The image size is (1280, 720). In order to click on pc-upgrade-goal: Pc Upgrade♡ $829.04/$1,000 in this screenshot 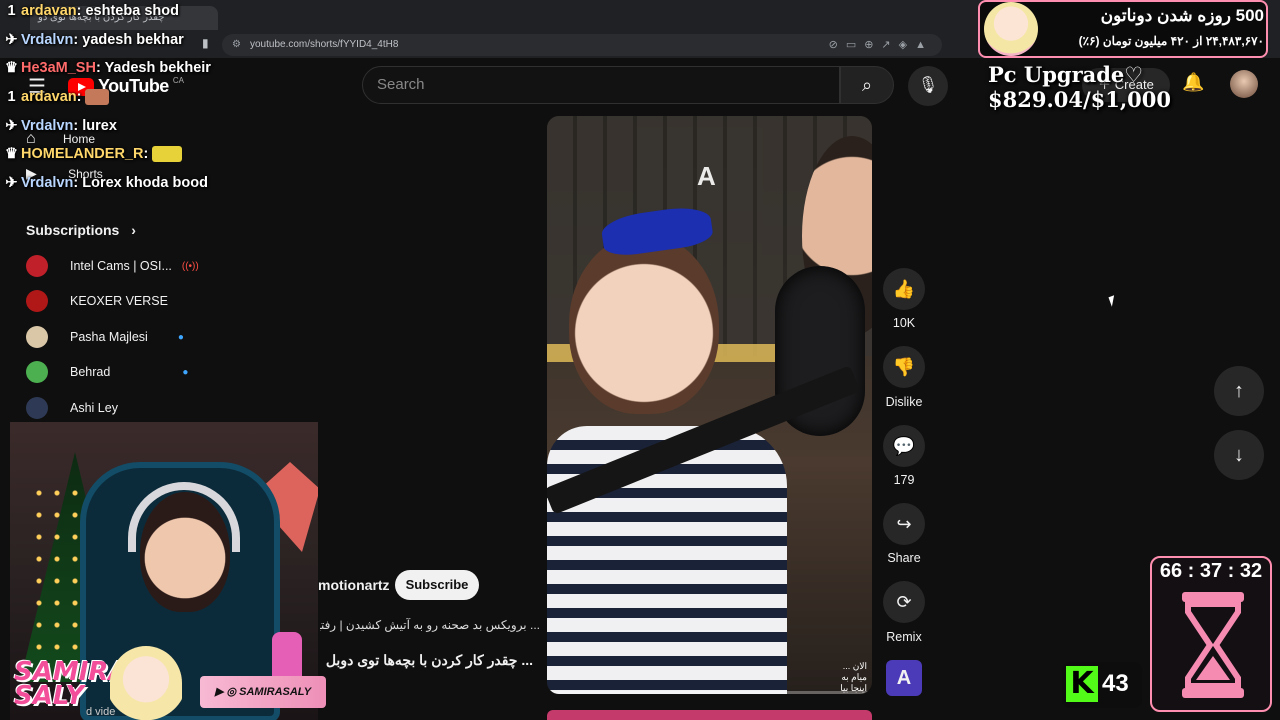, I will do `click(1080, 87)`.